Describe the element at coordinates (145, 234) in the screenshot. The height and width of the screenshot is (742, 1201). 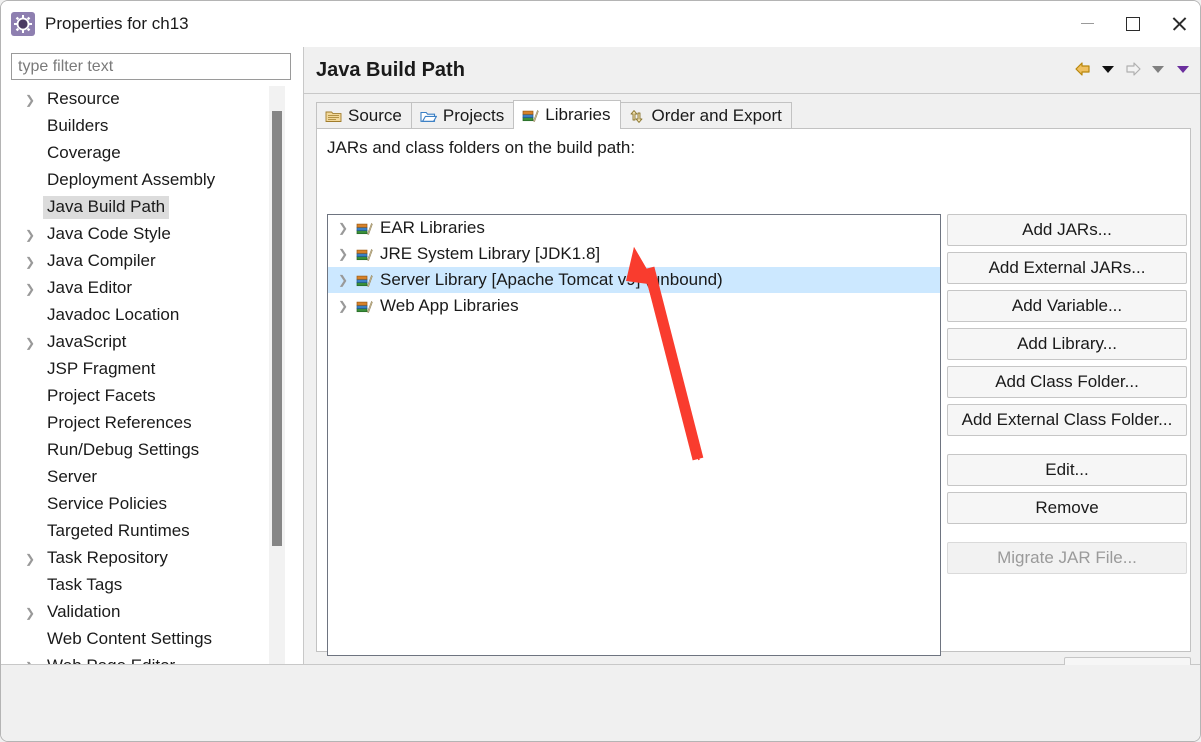
I see `sidebar-item-java-code-style: ❯ Java Code Style` at that location.